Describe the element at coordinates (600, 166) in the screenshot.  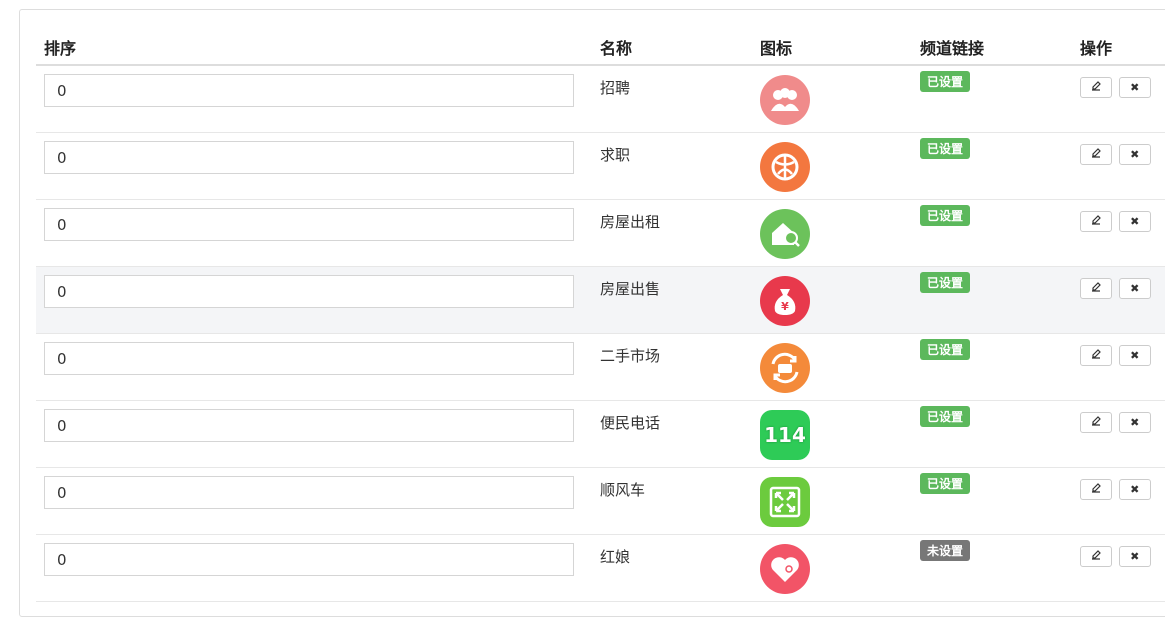
I see `table-row: 求职 已设置 ✖` at that location.